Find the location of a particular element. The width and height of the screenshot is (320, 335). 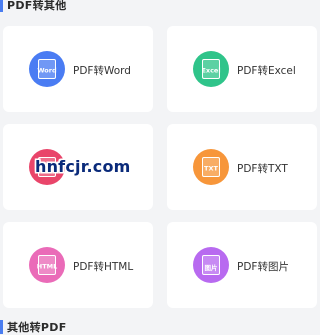

section-title: 其他转PDF is located at coordinates (37, 327).